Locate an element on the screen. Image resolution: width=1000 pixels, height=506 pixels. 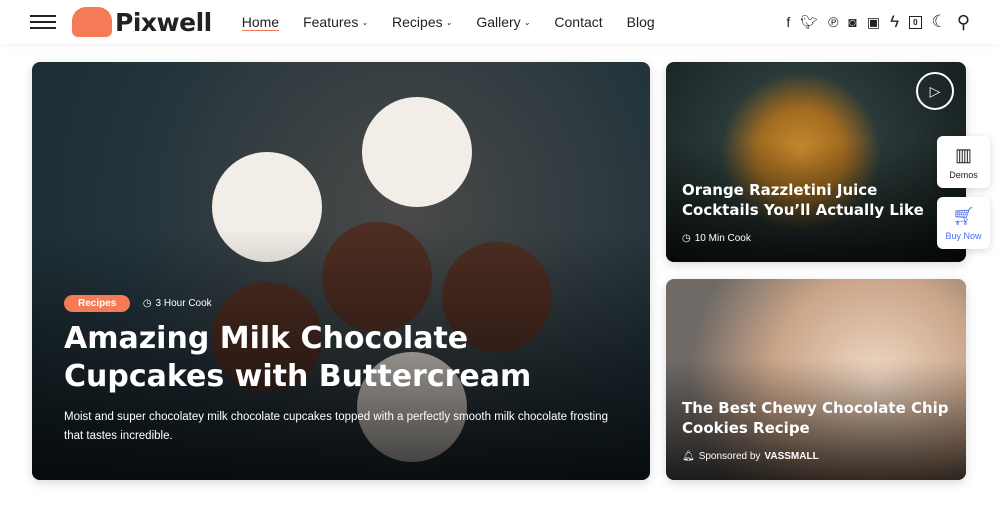
nav-contact: Contact is located at coordinates (578, 22).